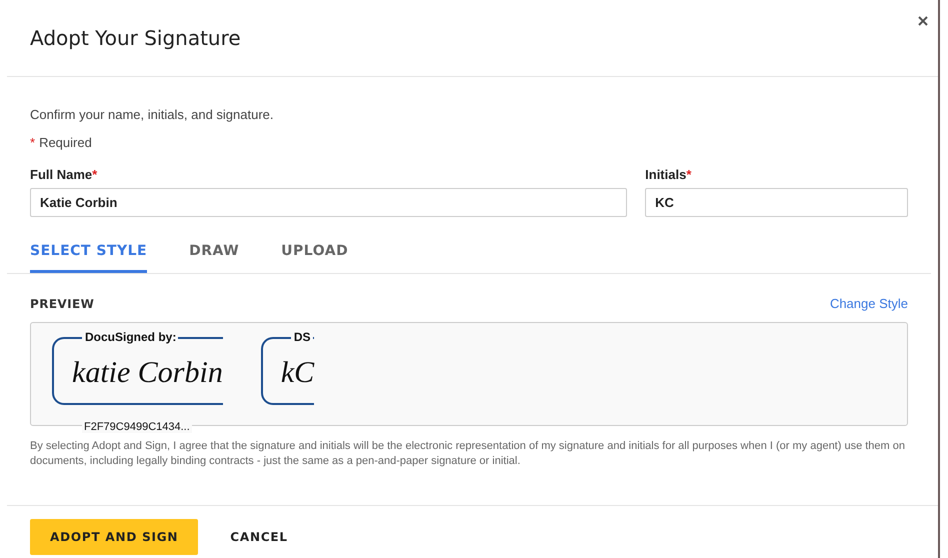 This screenshot has height=558, width=948. Describe the element at coordinates (152, 114) in the screenshot. I see `instruction-text: Confirm your name, initials, and signature.` at that location.